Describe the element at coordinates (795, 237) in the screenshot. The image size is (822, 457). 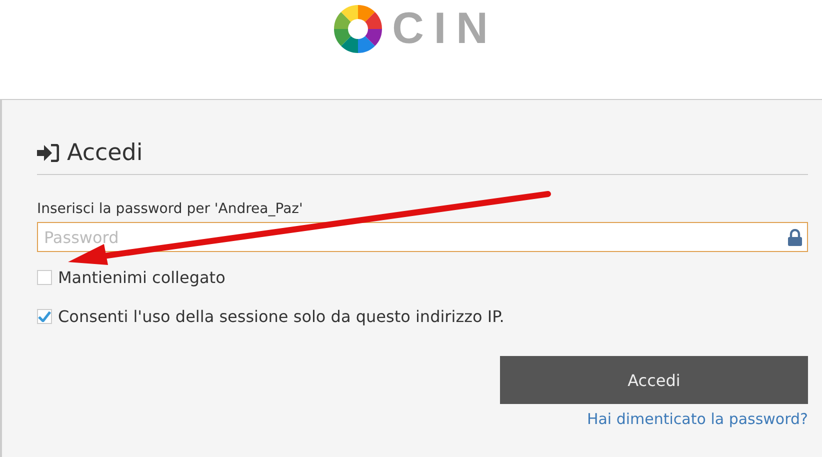
I see `lock-icon` at that location.